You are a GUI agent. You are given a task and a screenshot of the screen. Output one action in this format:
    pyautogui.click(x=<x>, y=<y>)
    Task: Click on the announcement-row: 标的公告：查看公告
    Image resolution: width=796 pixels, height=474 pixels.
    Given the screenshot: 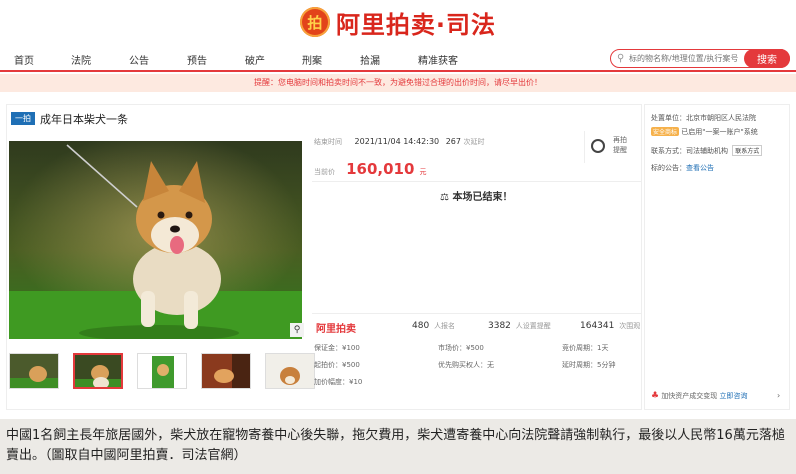 What is the action you would take?
    pyautogui.click(x=682, y=168)
    